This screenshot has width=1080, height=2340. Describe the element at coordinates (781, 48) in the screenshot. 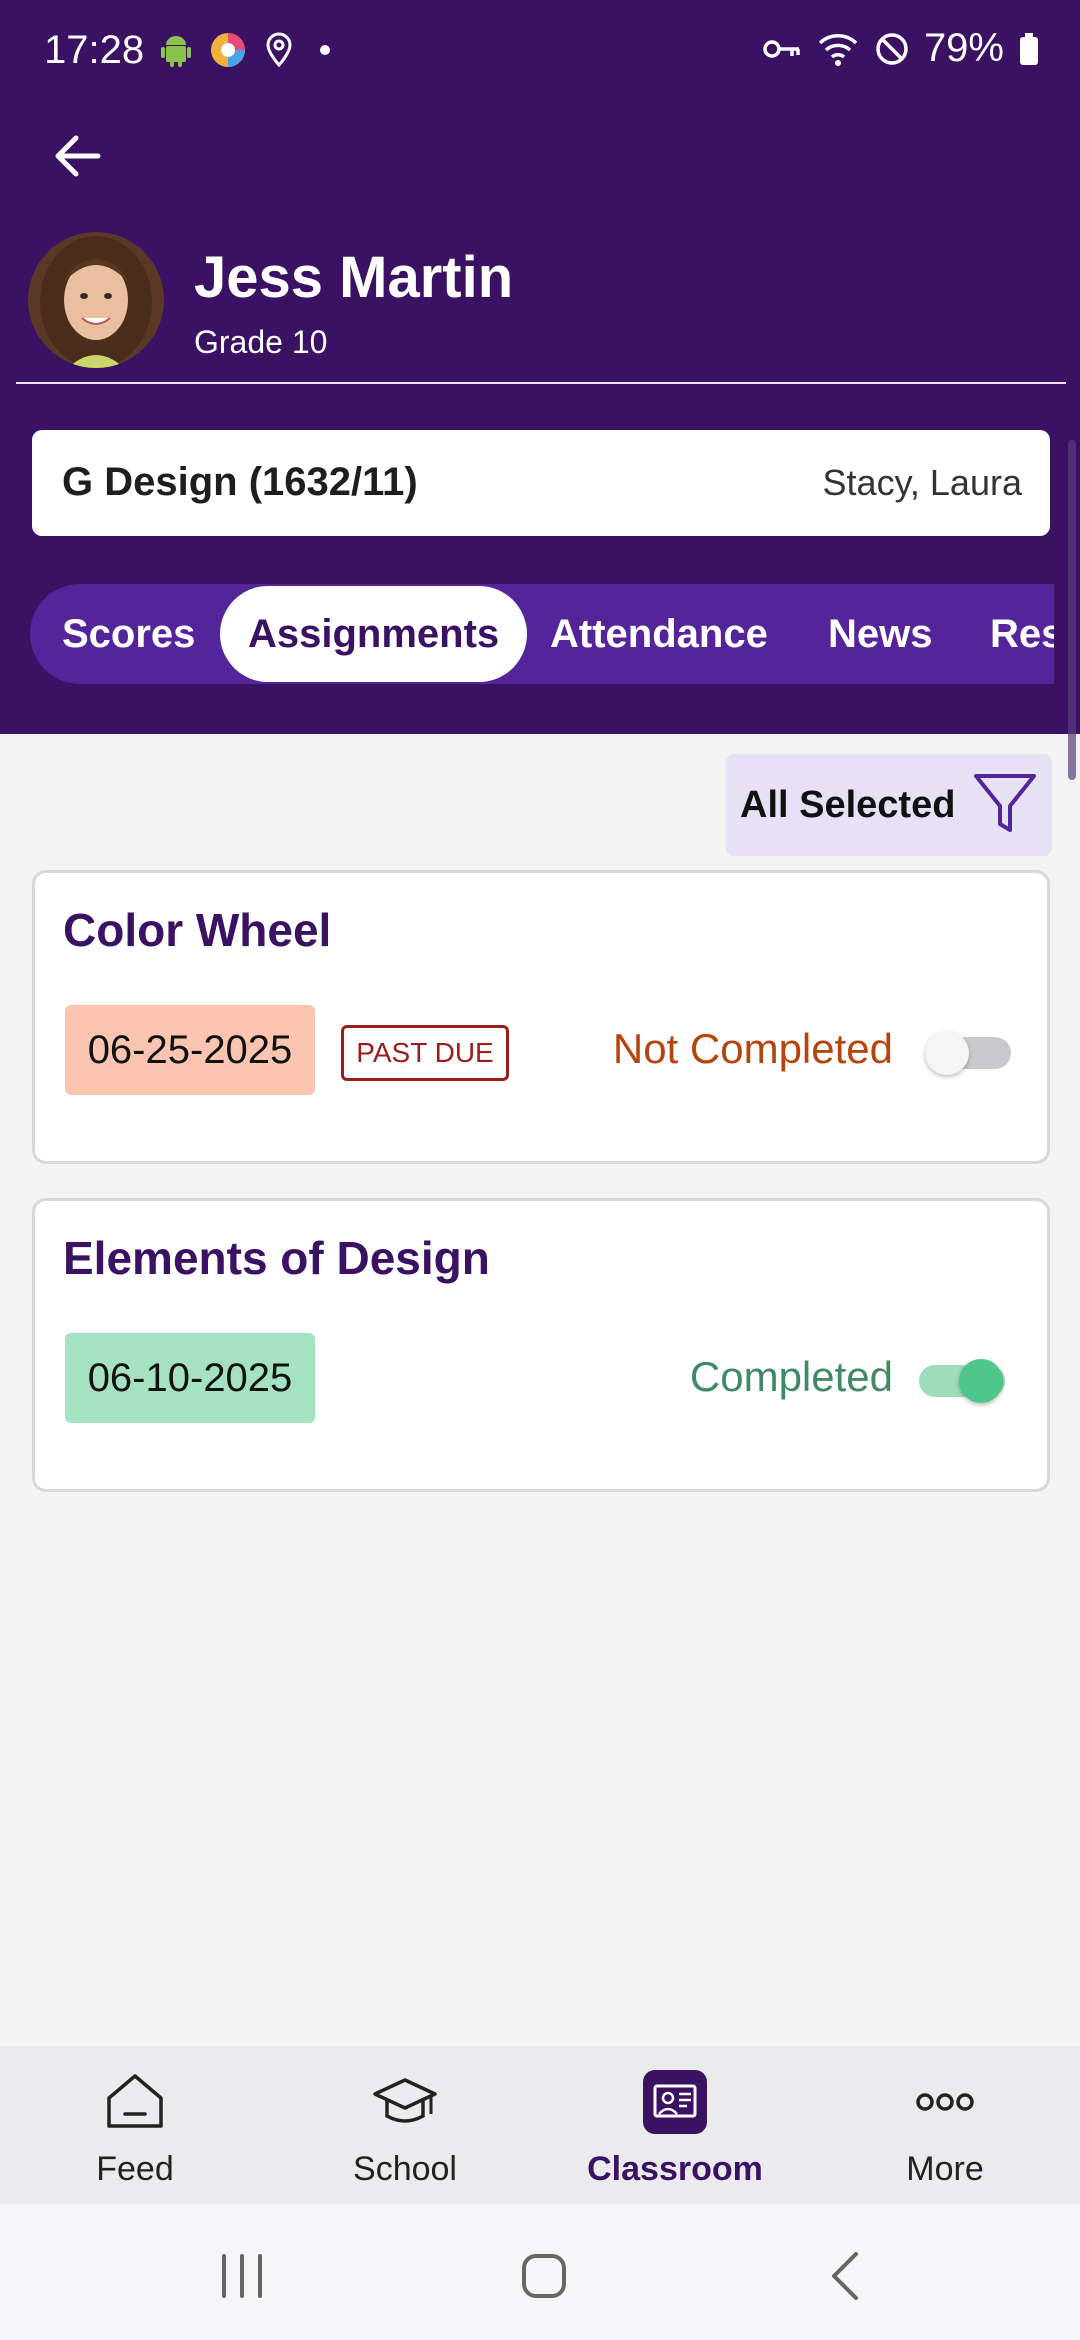

I see `vpn-key-icon` at that location.